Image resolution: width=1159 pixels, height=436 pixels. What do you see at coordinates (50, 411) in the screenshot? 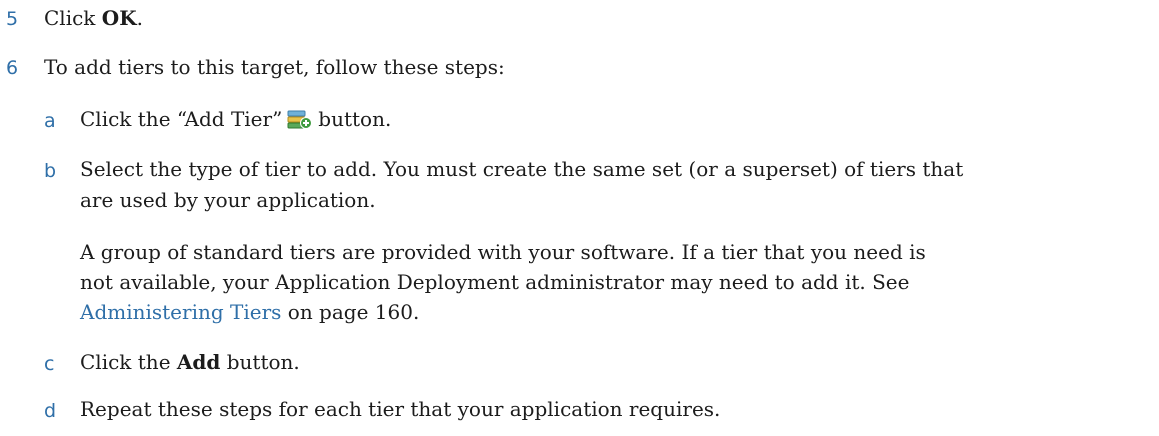
I see `substep-letter: d` at bounding box center [50, 411].